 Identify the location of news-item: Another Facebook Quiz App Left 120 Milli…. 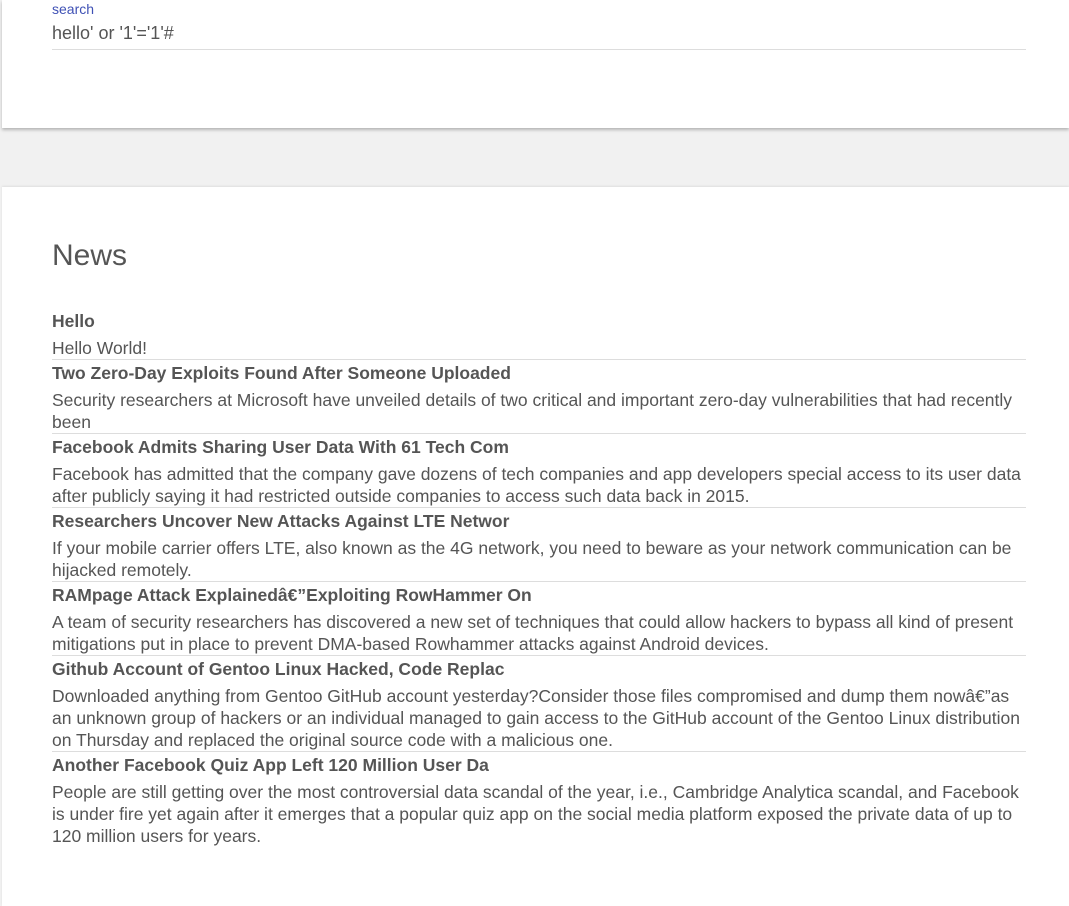
(539, 799).